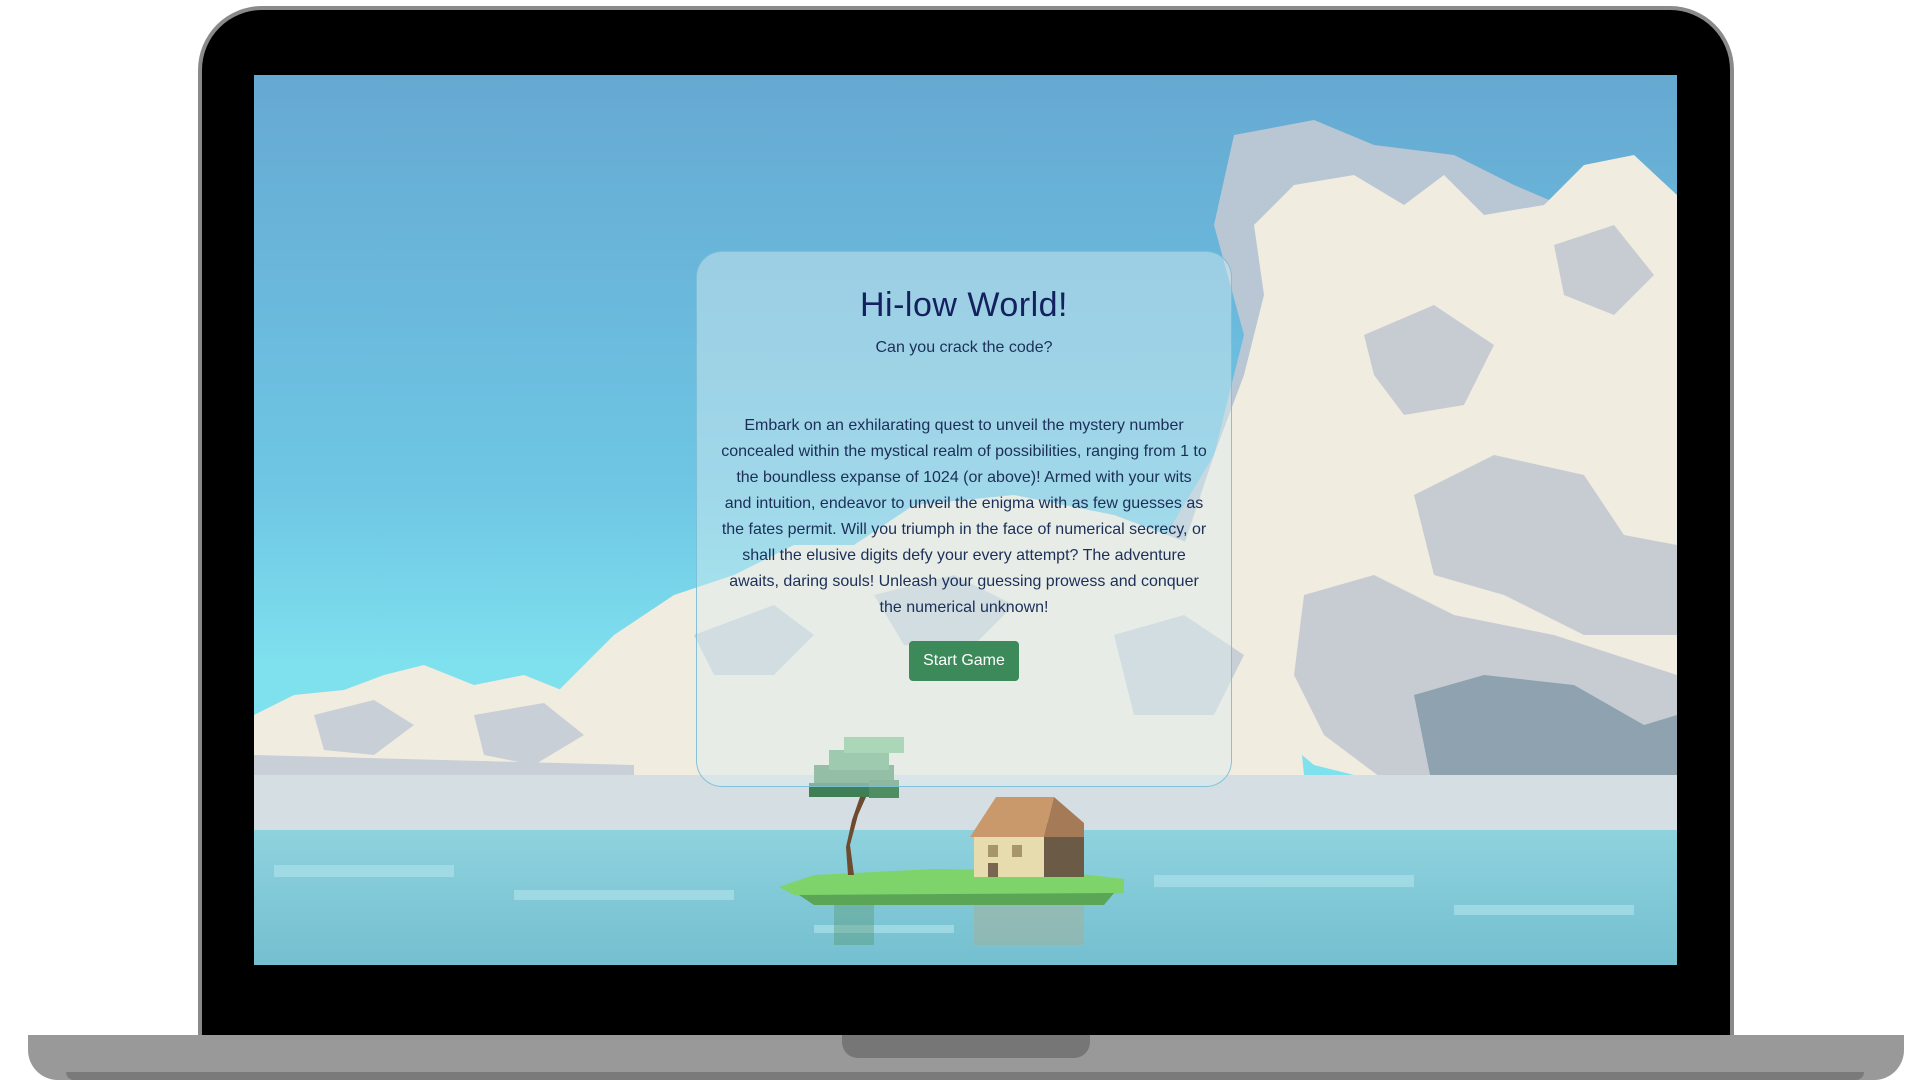  I want to click on laptop-notch, so click(966, 1046).